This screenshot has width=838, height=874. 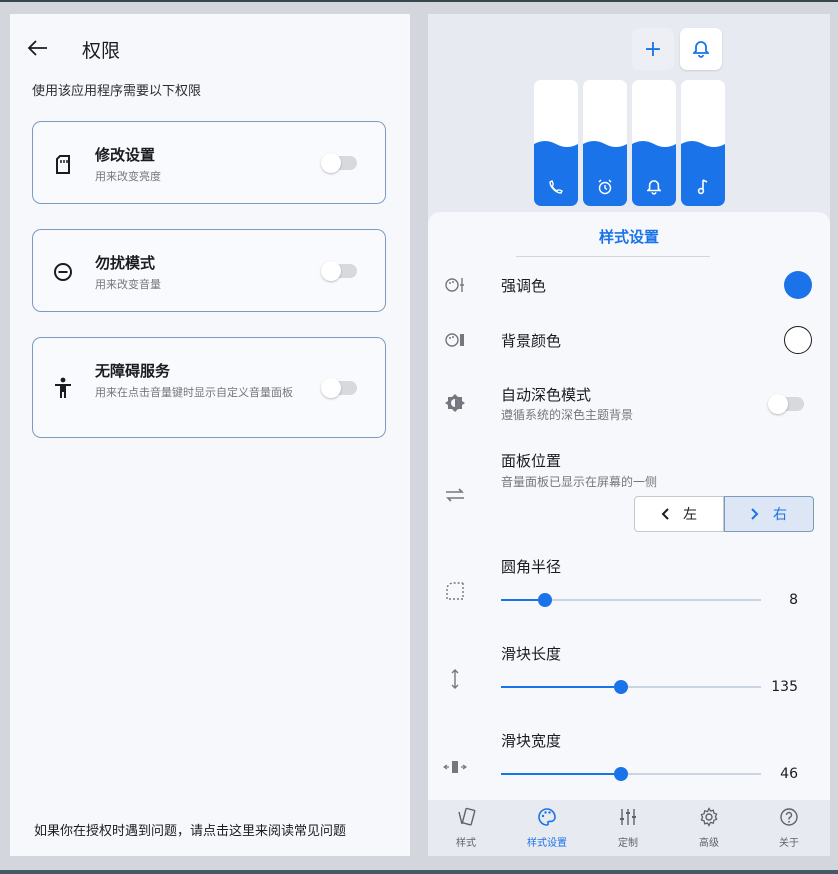 I want to click on vertical-resize-icon, so click(x=455, y=679).